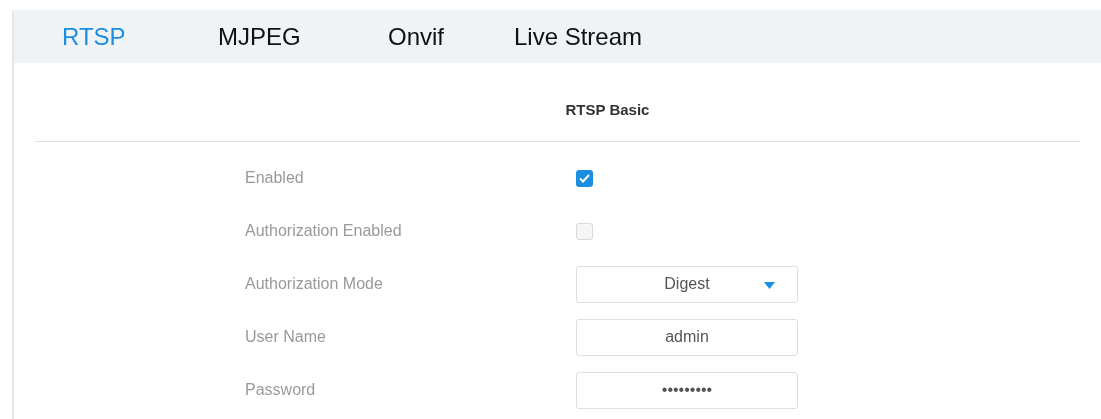 The height and width of the screenshot is (419, 1101). I want to click on field-label: User Name, so click(286, 337).